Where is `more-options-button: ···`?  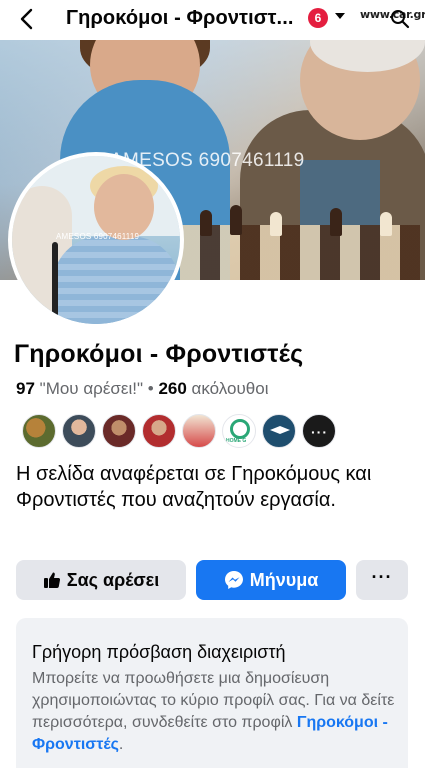 more-options-button: ··· is located at coordinates (382, 580).